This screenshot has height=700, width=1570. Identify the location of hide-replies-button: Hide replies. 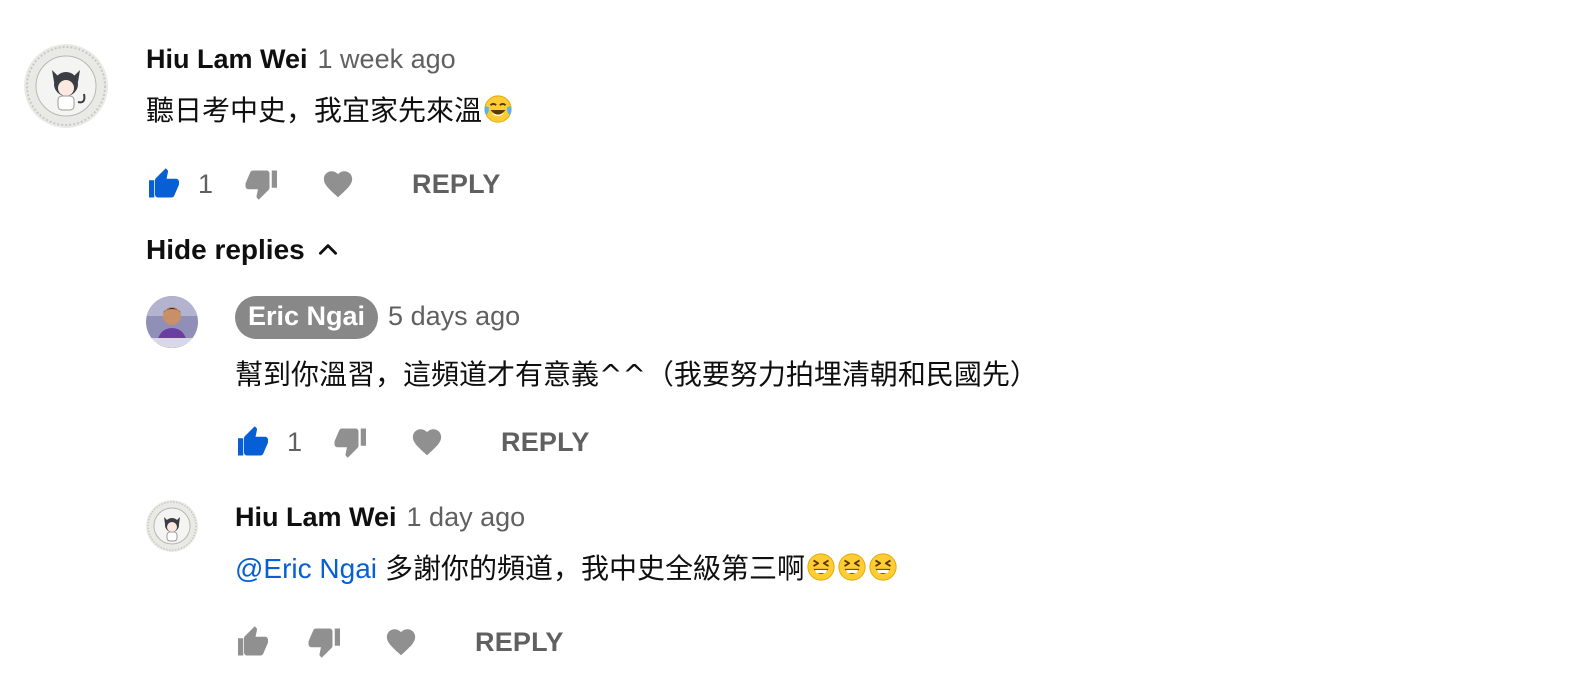
(243, 250).